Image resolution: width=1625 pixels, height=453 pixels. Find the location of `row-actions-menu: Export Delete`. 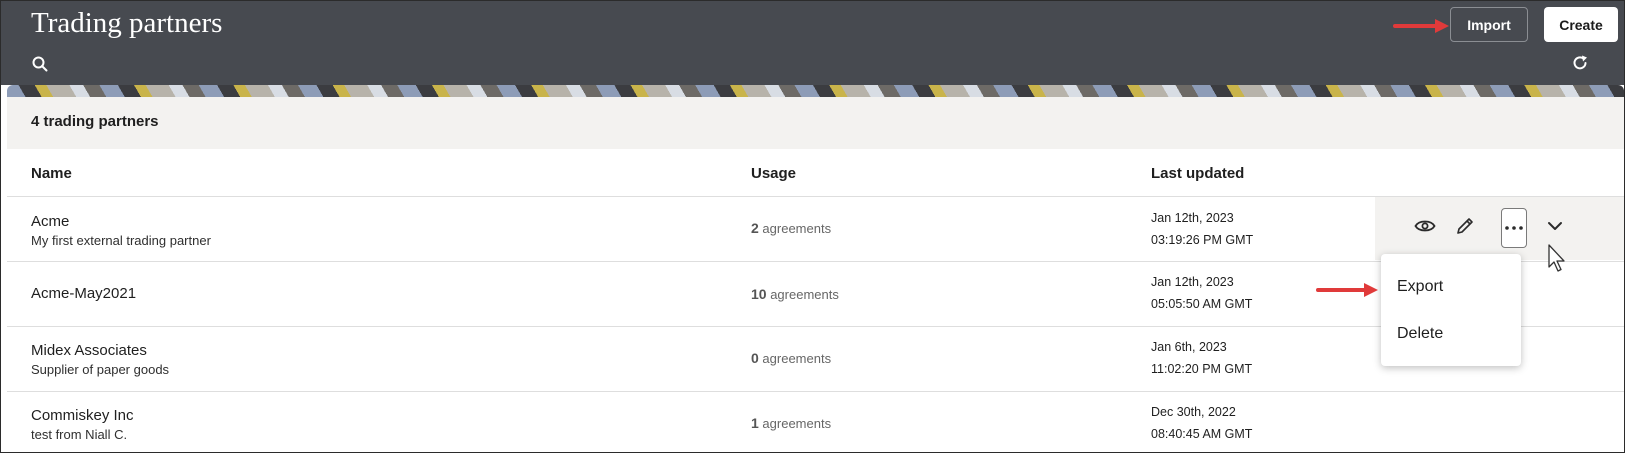

row-actions-menu: Export Delete is located at coordinates (1451, 310).